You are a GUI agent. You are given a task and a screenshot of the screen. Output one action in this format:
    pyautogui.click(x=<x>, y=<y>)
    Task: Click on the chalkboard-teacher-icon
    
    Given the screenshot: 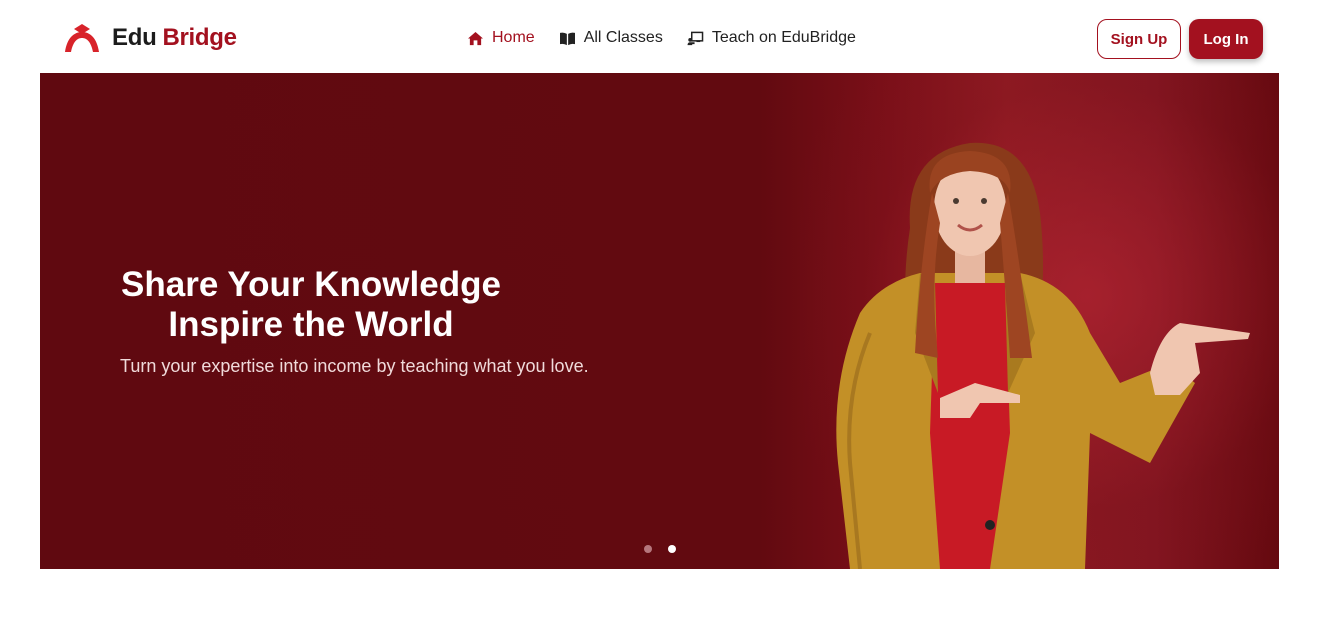 What is the action you would take?
    pyautogui.click(x=695, y=38)
    